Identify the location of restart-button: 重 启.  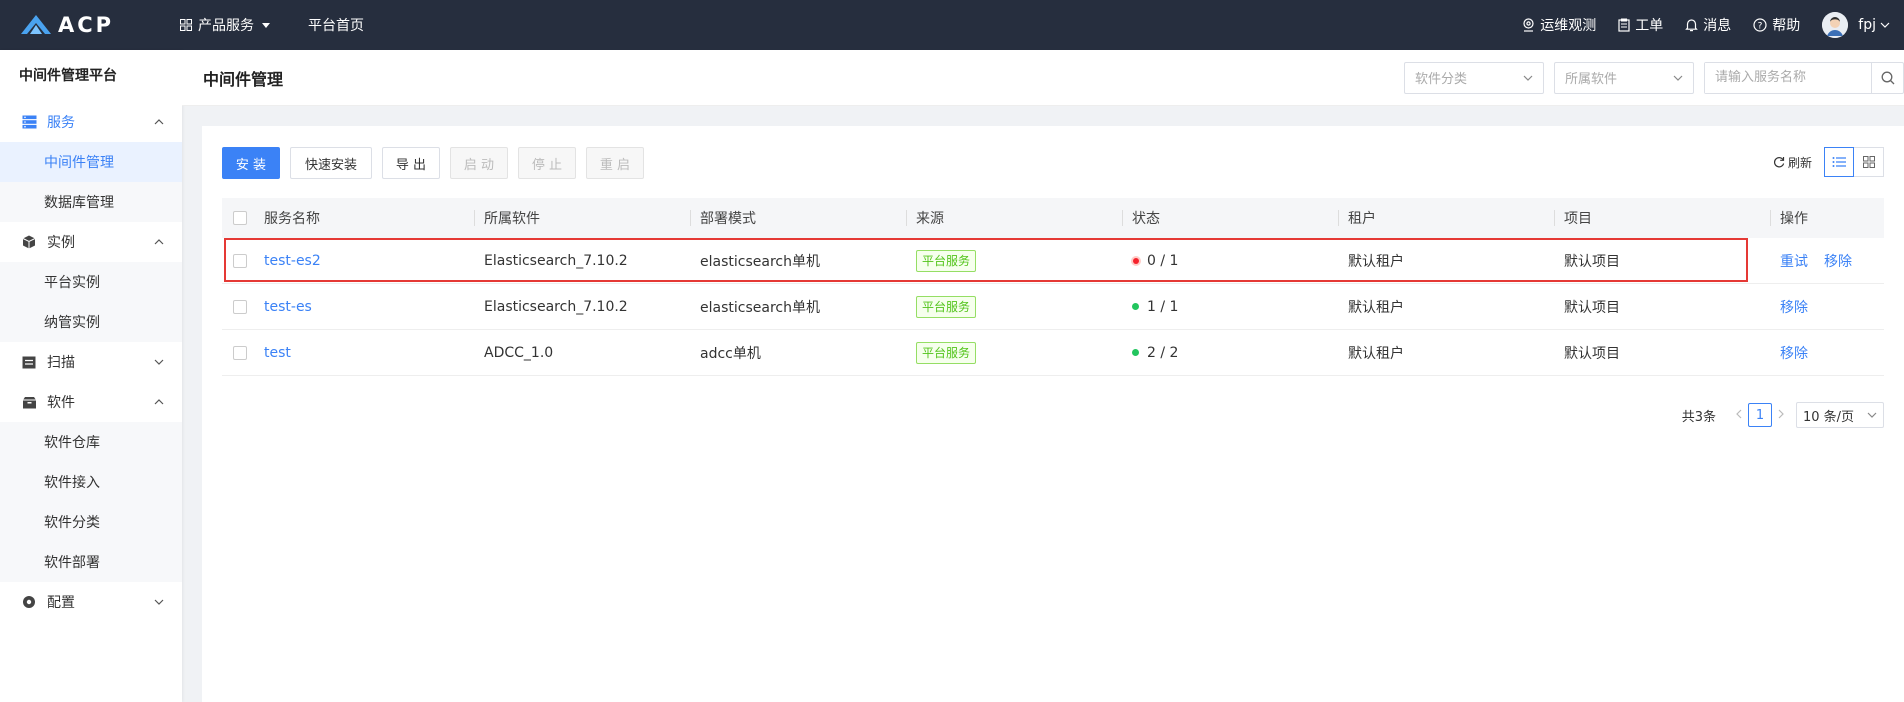
(615, 163).